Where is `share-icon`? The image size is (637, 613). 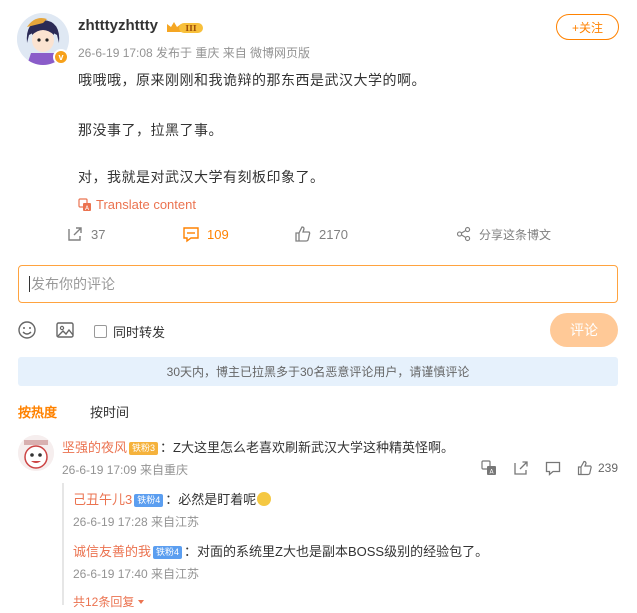 share-icon is located at coordinates (463, 234).